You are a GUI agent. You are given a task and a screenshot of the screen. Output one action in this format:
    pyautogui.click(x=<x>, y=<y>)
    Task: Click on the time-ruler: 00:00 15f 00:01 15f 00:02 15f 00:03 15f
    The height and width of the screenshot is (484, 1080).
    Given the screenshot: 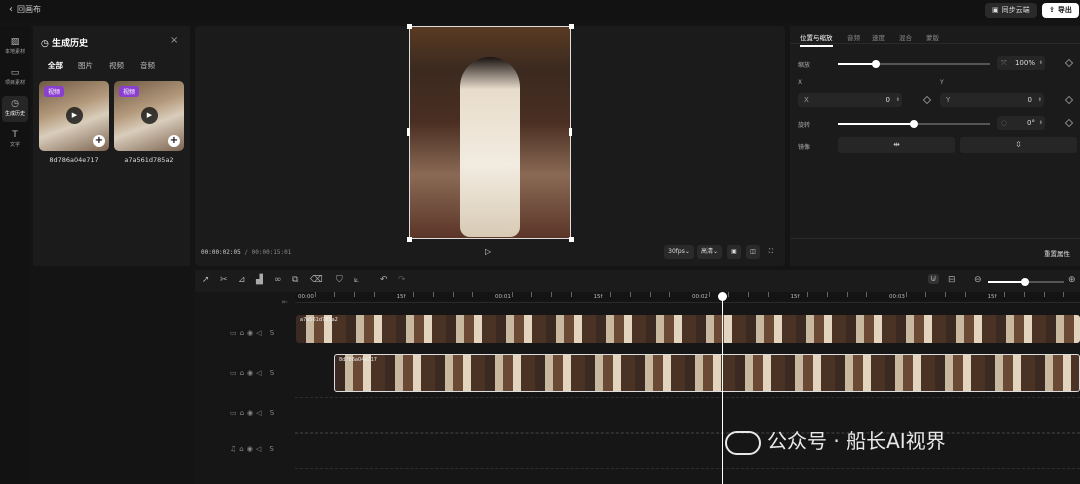 What is the action you would take?
    pyautogui.click(x=687, y=297)
    